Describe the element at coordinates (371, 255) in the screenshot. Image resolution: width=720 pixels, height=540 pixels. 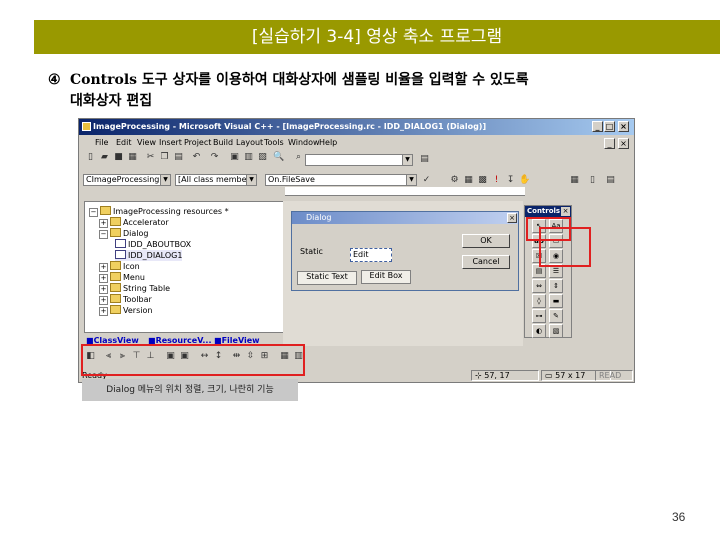
I see `edit-box-control: Edit` at that location.